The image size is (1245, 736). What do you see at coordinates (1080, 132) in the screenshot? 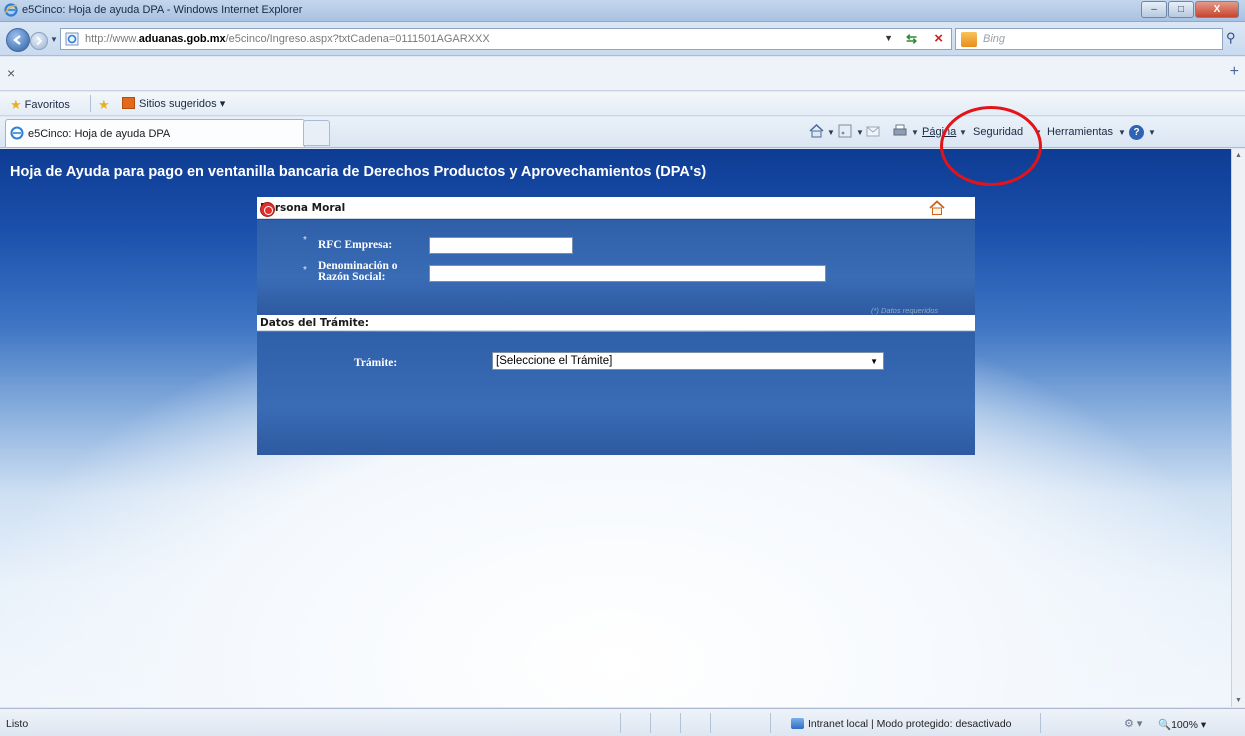
I see `tools-menu: Herramientas` at bounding box center [1080, 132].